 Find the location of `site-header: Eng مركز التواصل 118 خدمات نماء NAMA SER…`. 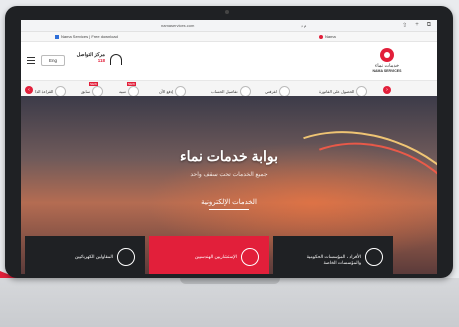

site-header: Eng مركز التواصل 118 خدمات نماء NAMA SER… is located at coordinates (229, 61).